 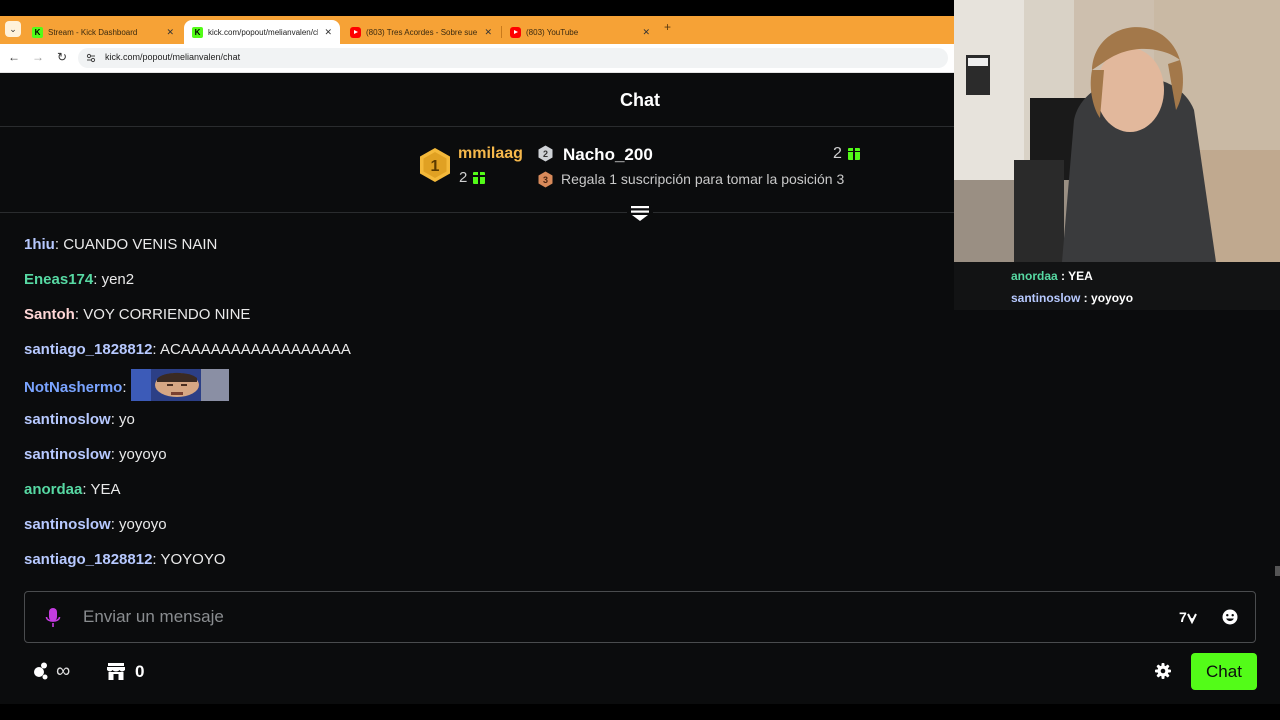 What do you see at coordinates (58, 279) in the screenshot?
I see `chat-username: Eneas174` at bounding box center [58, 279].